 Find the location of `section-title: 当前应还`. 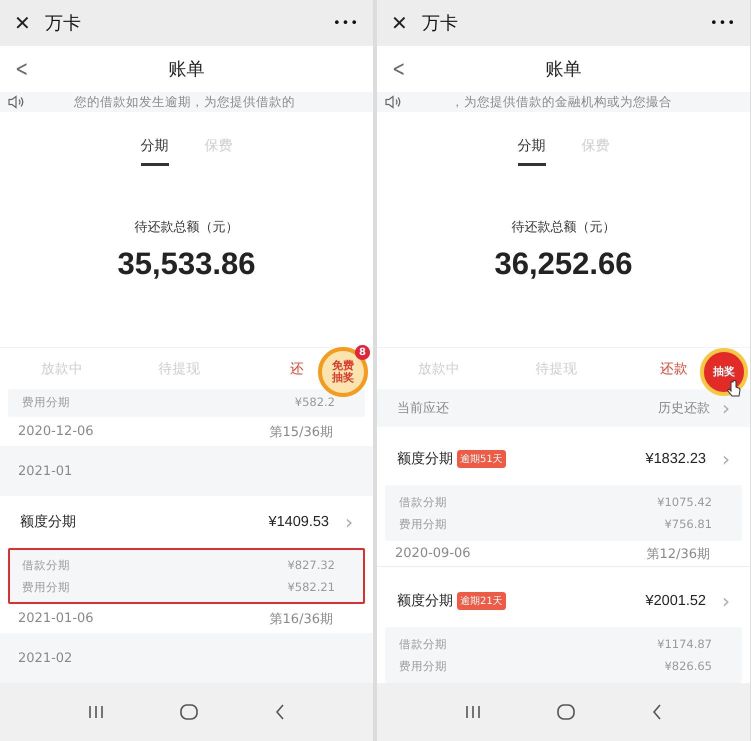

section-title: 当前应还 is located at coordinates (423, 408).